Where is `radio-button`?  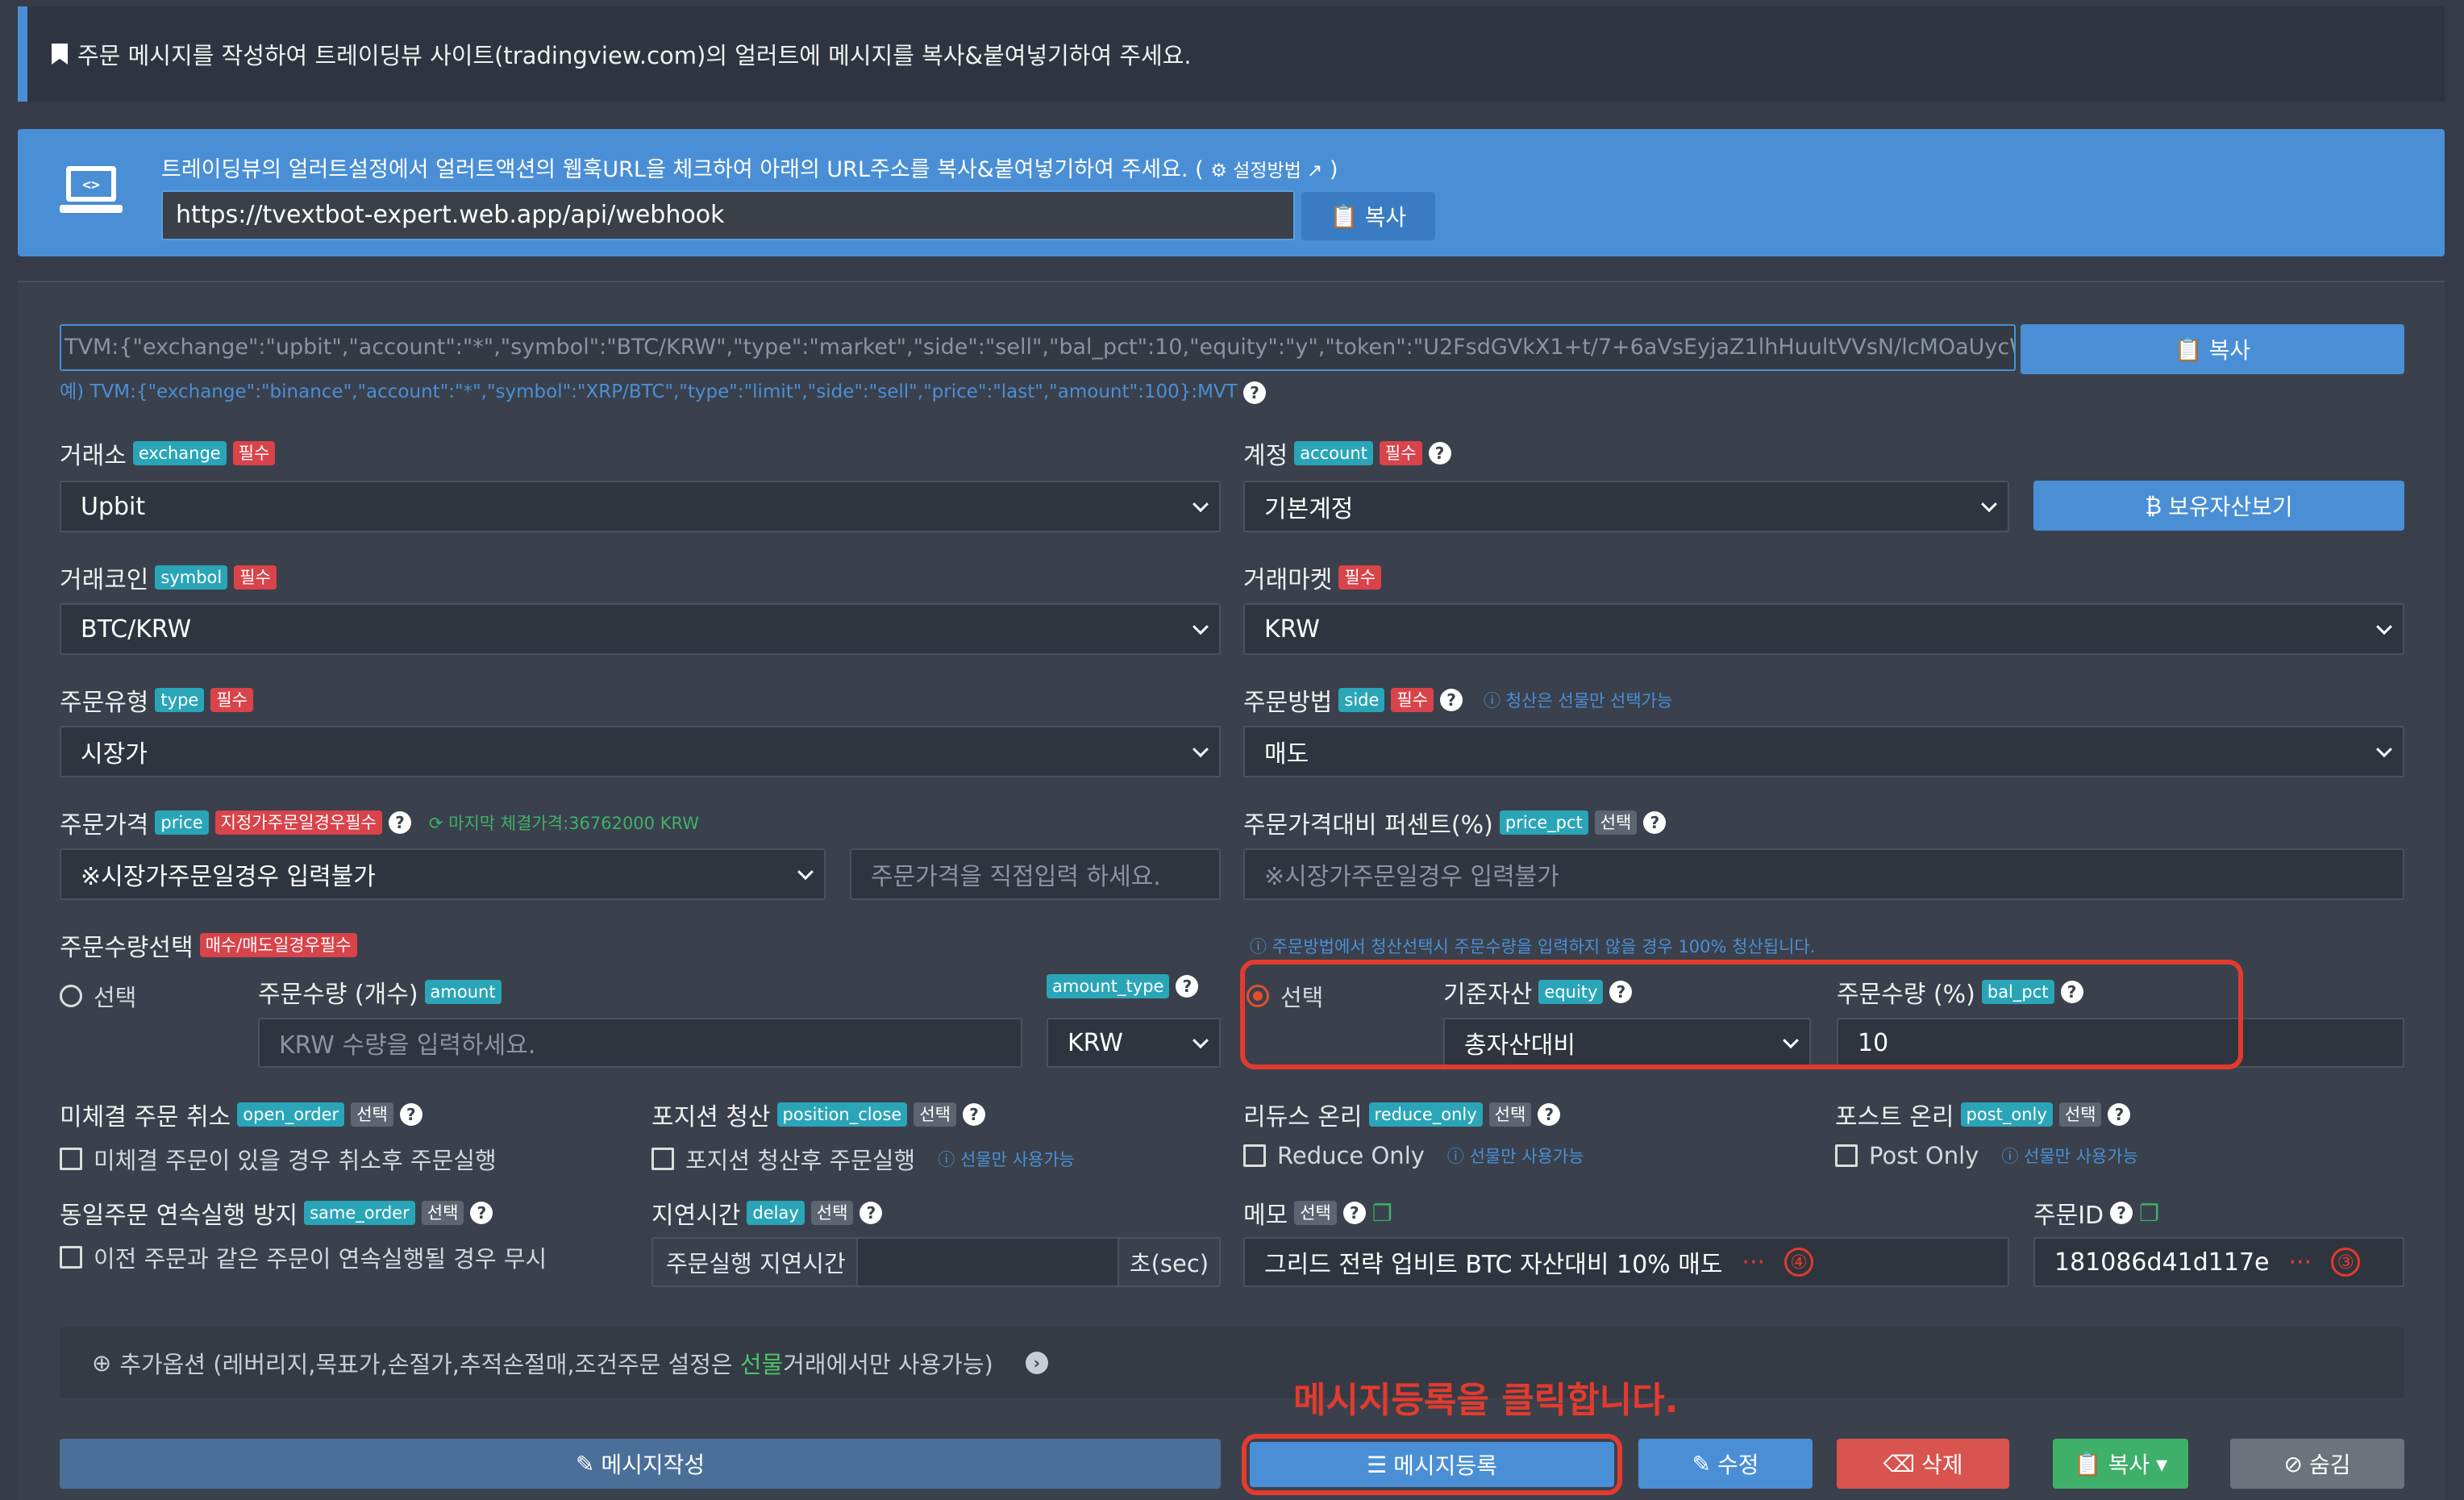
radio-button is located at coordinates (71, 996).